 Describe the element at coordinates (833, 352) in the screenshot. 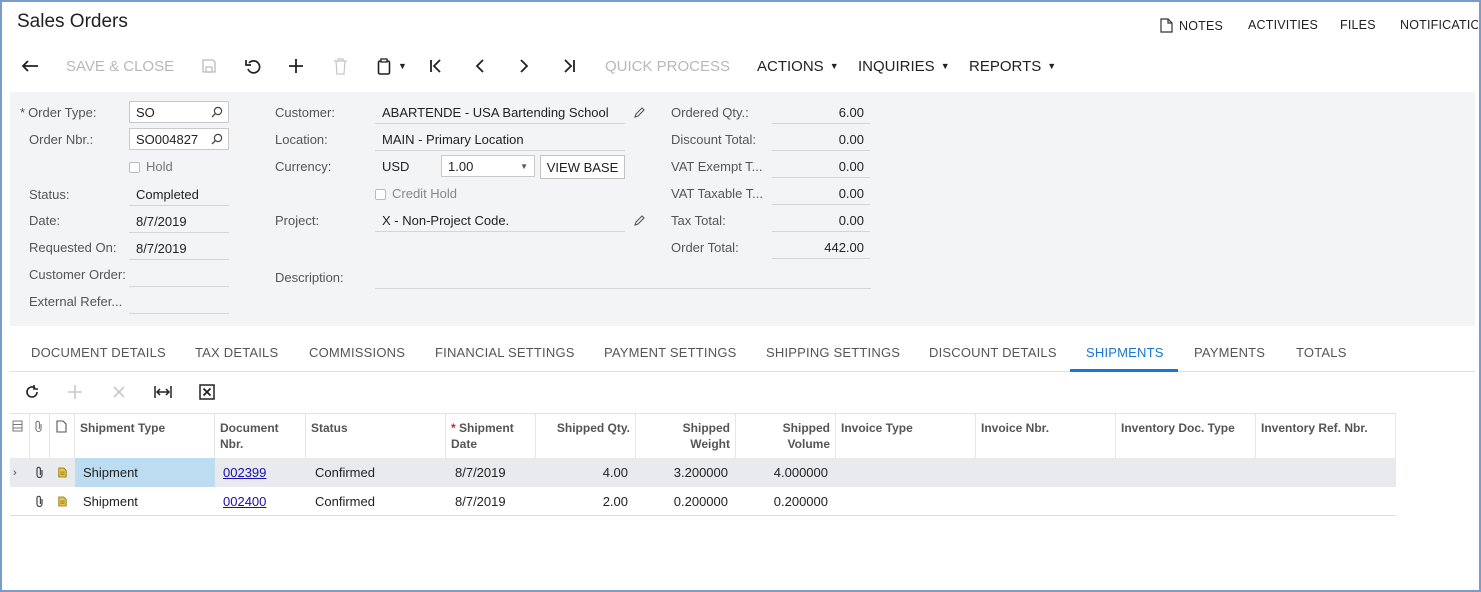

I see `tab-shipping-settings: SHIPPING SETTINGS` at that location.